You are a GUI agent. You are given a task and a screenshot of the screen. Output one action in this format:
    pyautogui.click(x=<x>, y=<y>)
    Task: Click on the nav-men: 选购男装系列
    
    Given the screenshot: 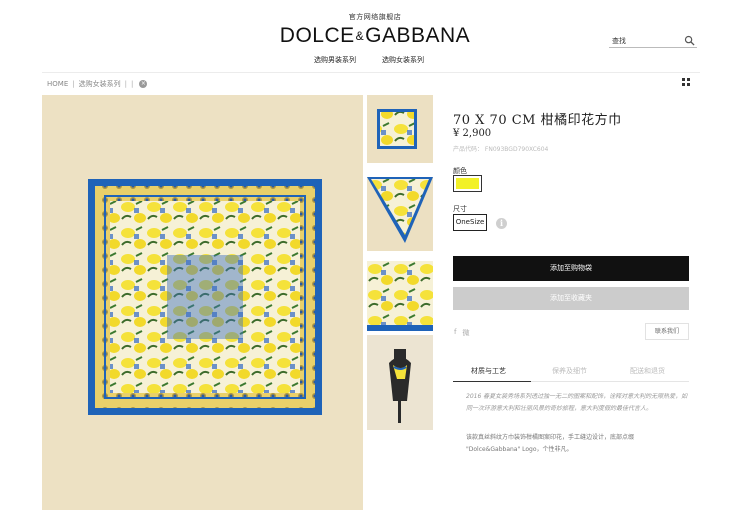 What is the action you would take?
    pyautogui.click(x=335, y=60)
    